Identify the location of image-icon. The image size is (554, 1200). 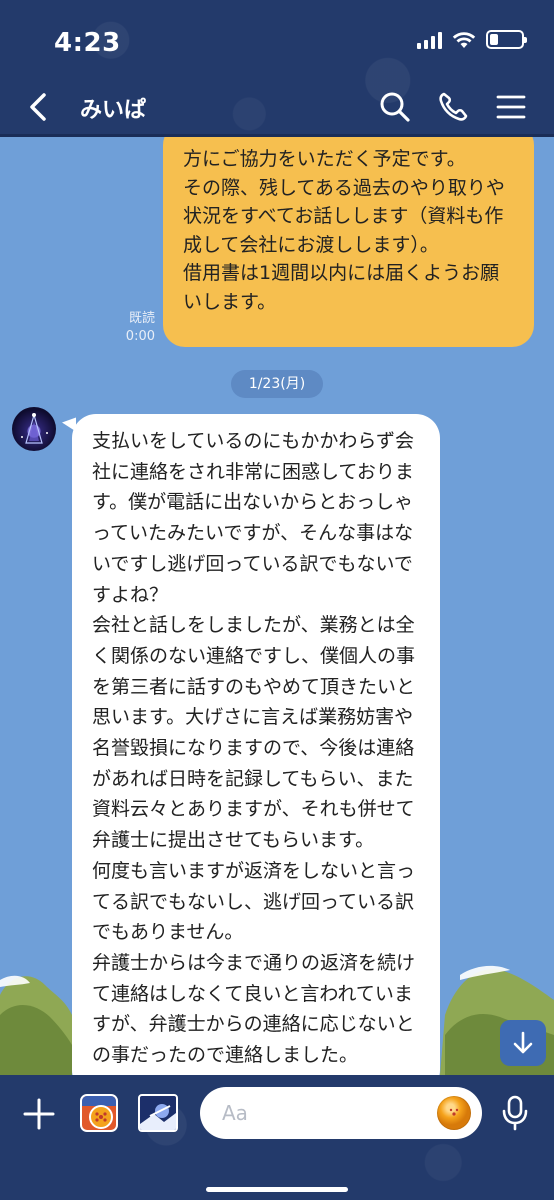
(158, 1113).